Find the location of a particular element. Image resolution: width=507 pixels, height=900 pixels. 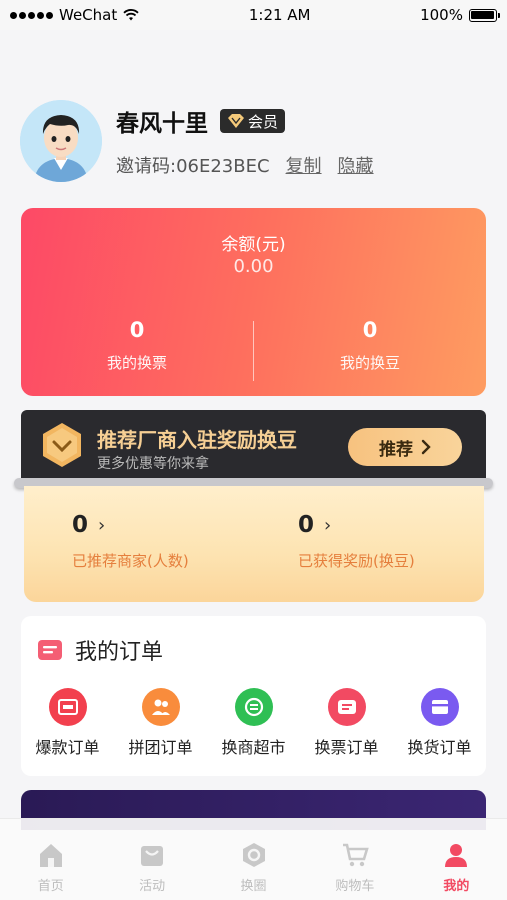

profile-icon is located at coordinates (456, 855).